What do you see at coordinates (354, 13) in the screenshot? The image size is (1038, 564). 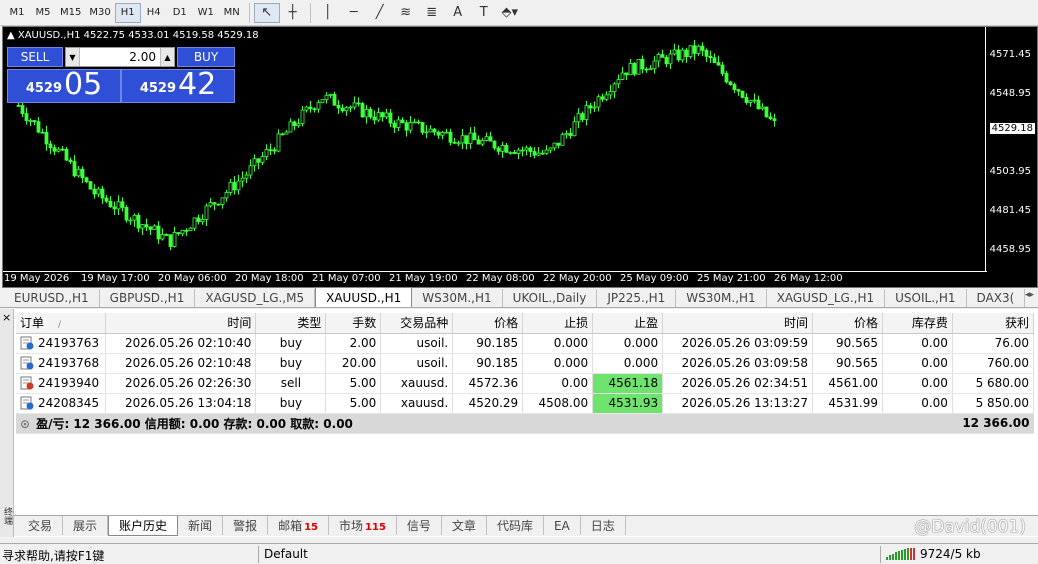 I see `horizontal-line-icon: ─` at bounding box center [354, 13].